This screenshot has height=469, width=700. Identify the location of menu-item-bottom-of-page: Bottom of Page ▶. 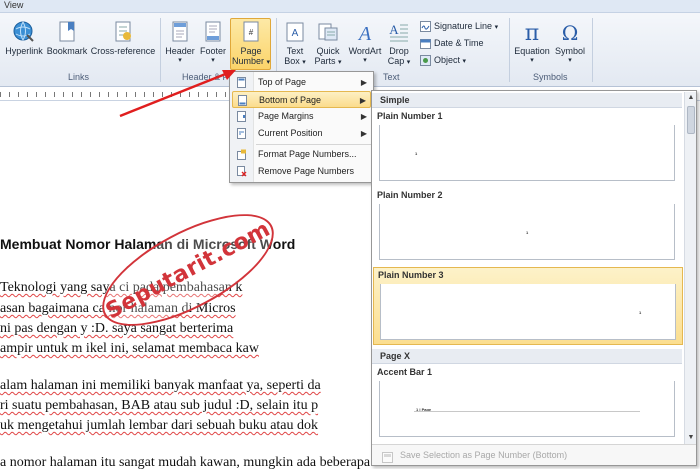
(301, 99).